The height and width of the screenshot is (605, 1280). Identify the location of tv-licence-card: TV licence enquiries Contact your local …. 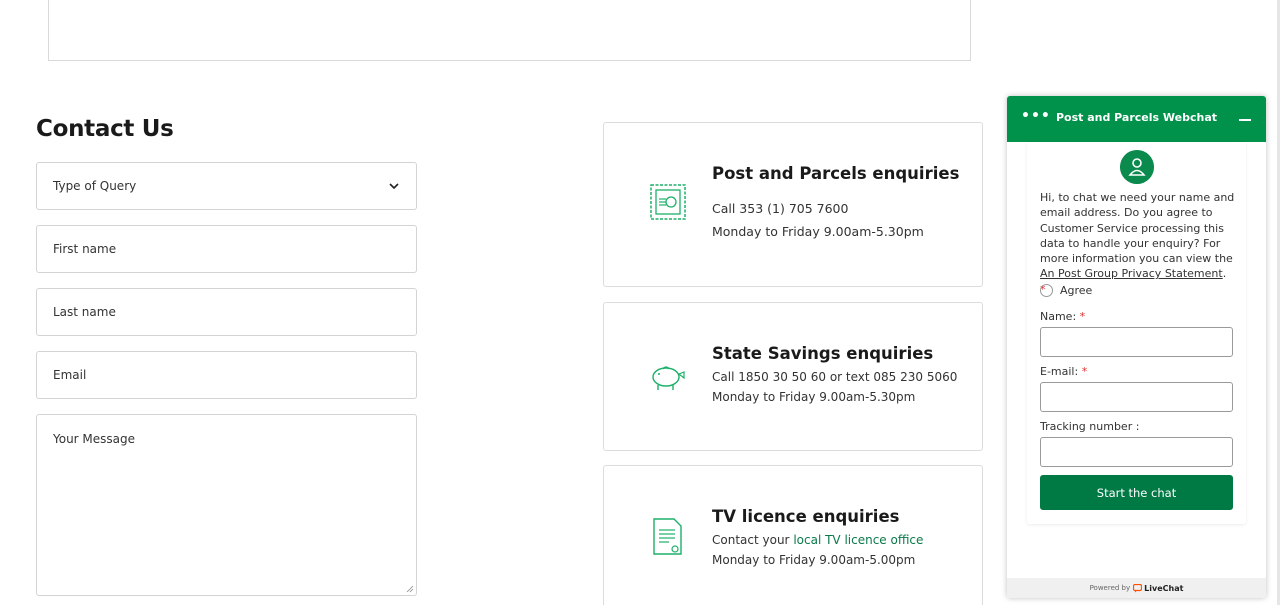
(793, 535).